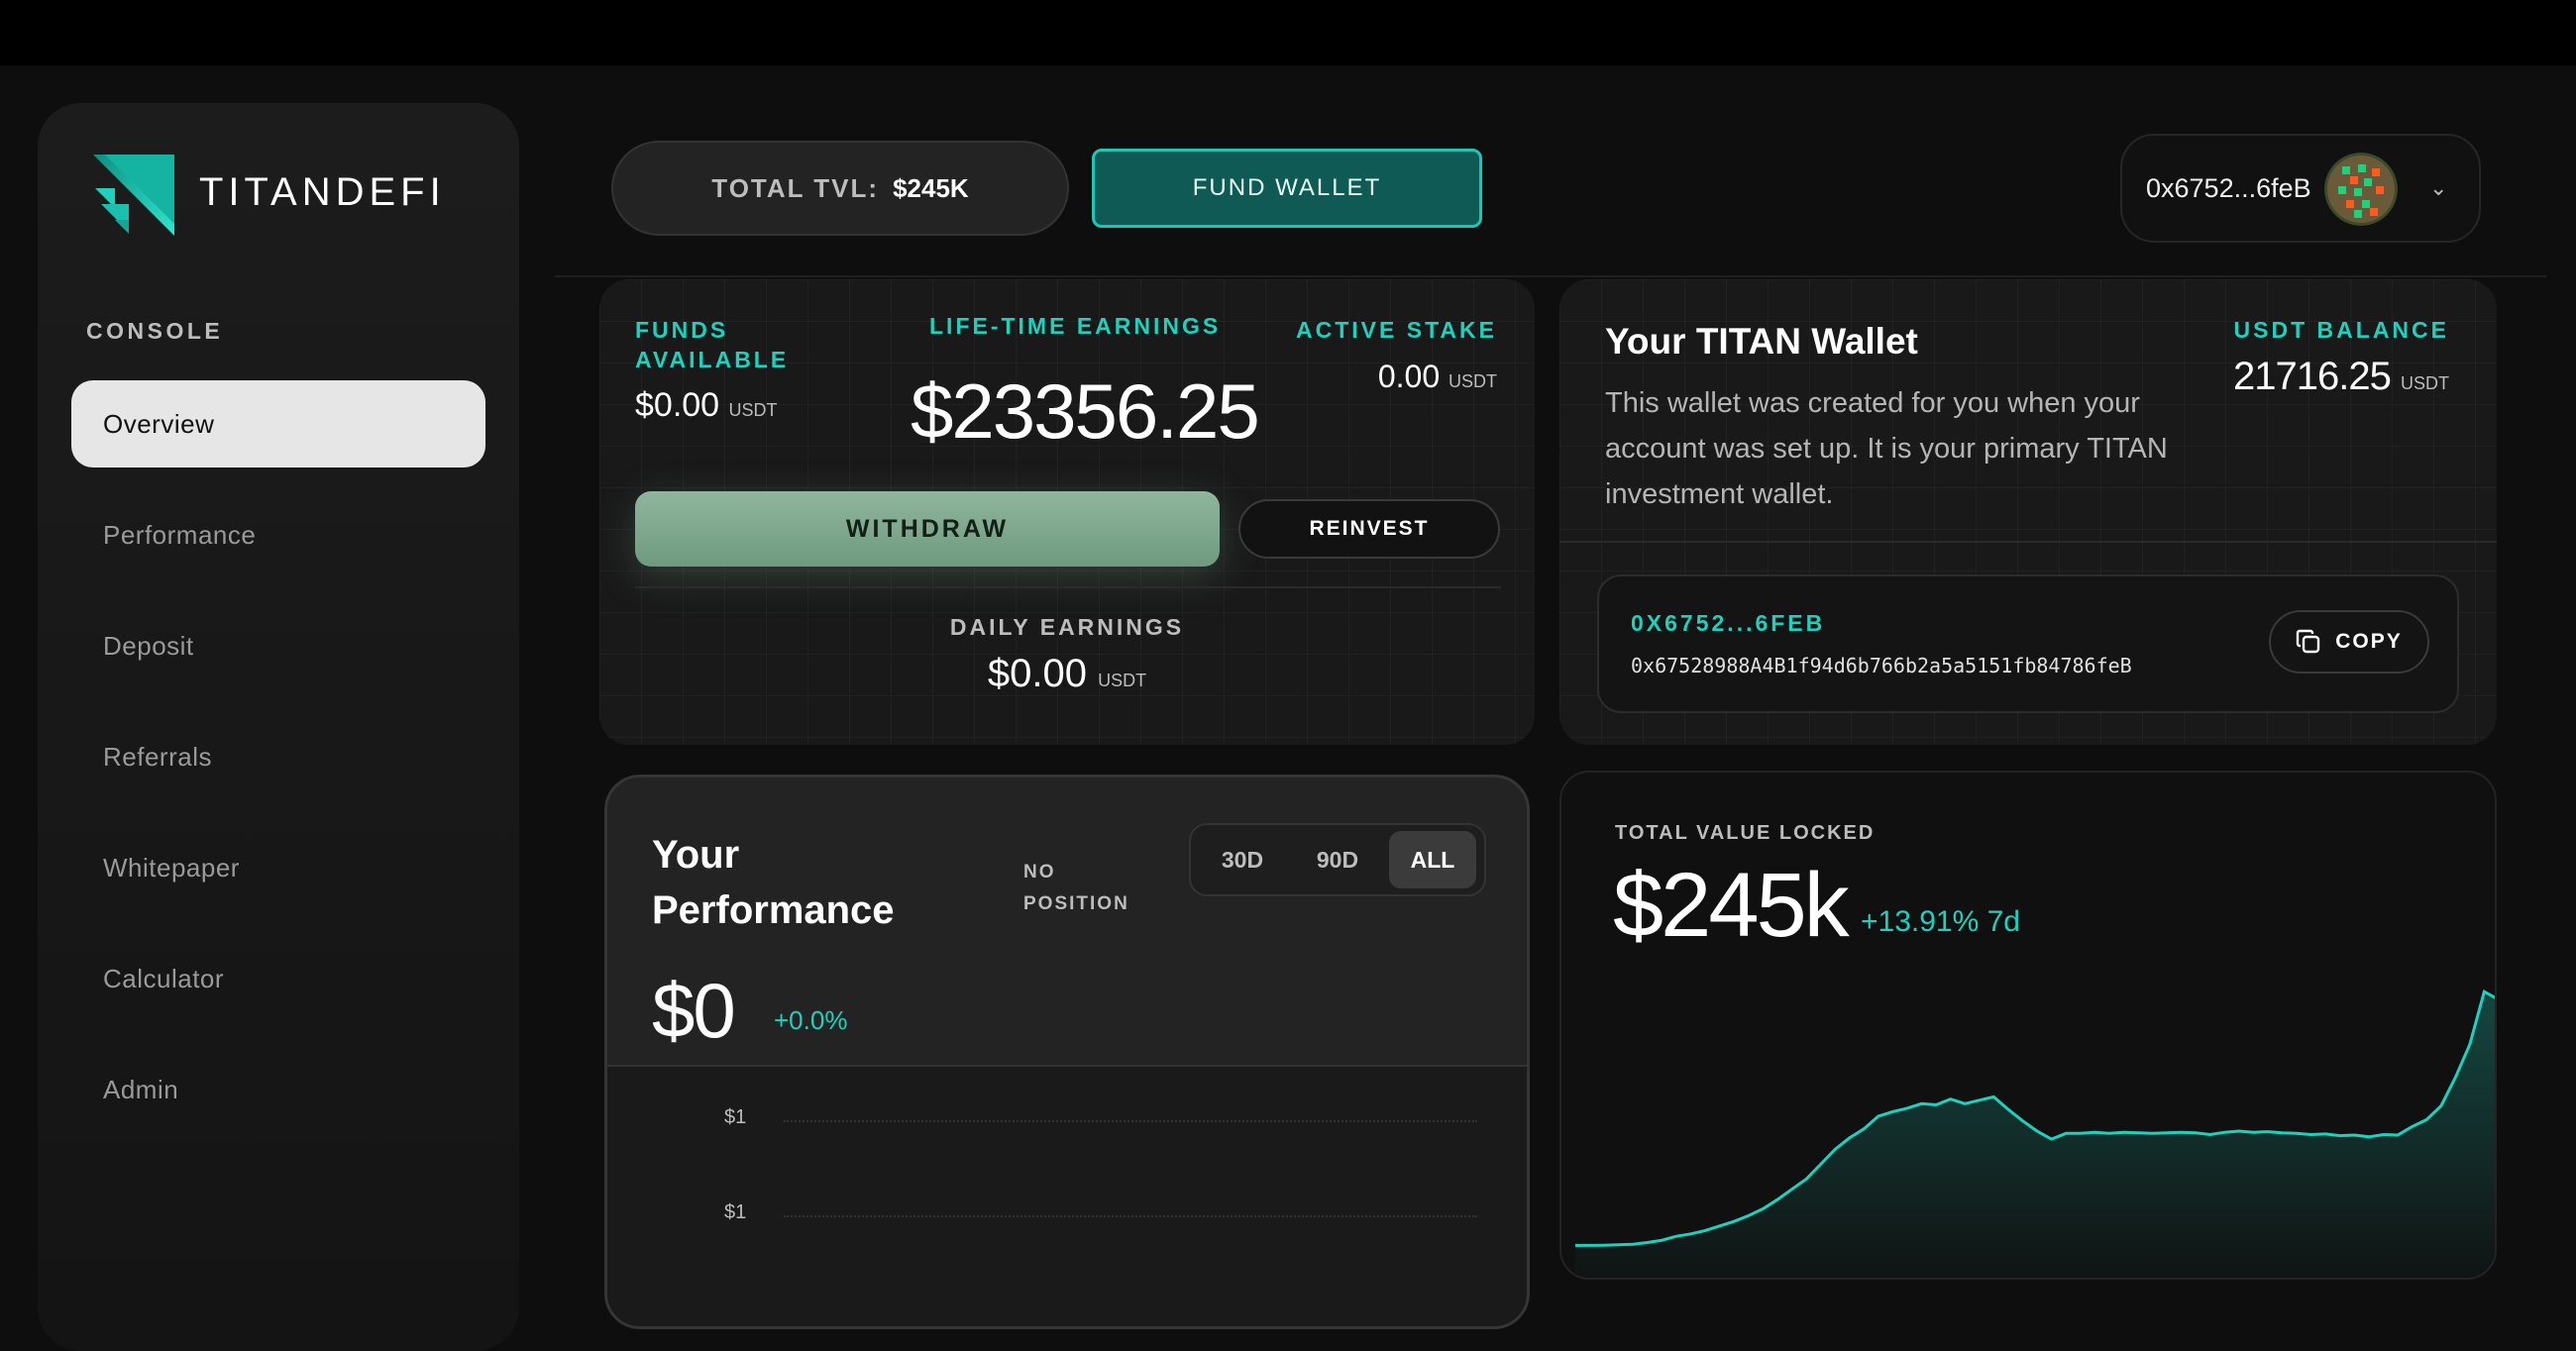  I want to click on top-black-bar, so click(1288, 33).